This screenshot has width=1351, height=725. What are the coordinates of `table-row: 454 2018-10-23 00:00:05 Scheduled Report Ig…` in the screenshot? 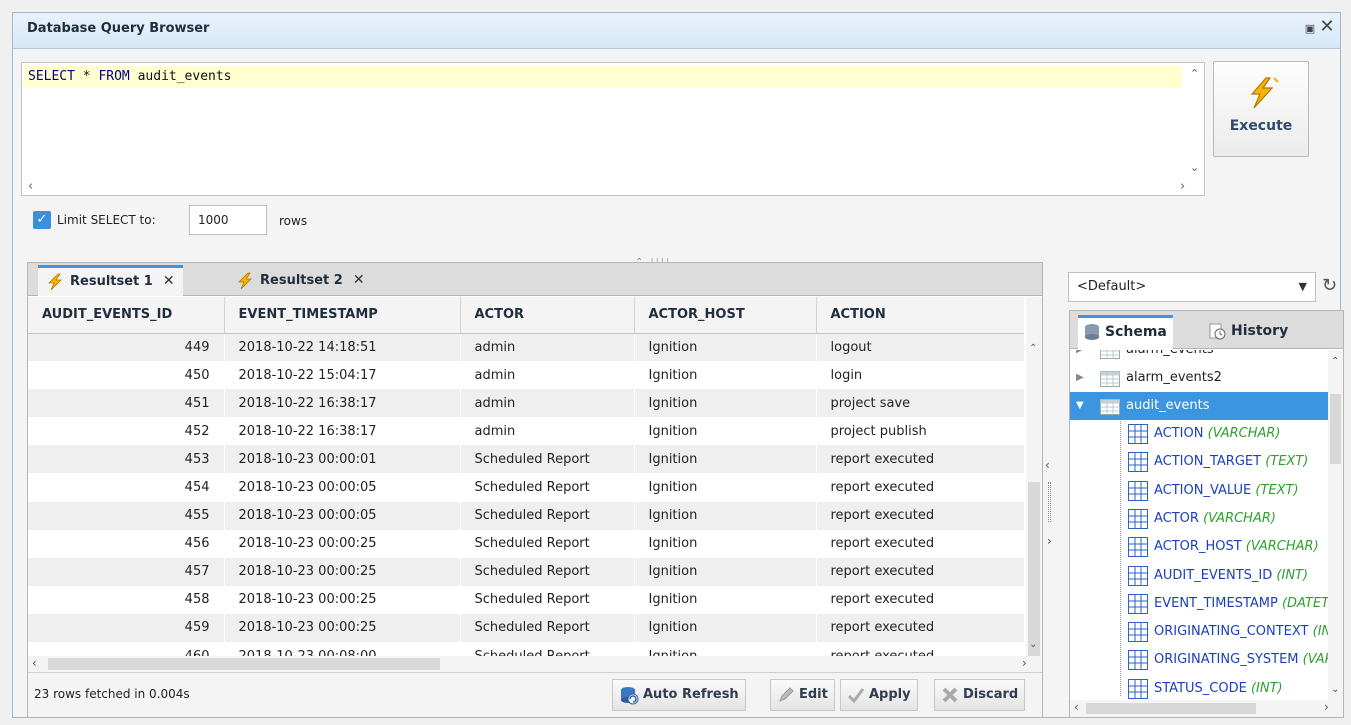 It's located at (526, 487).